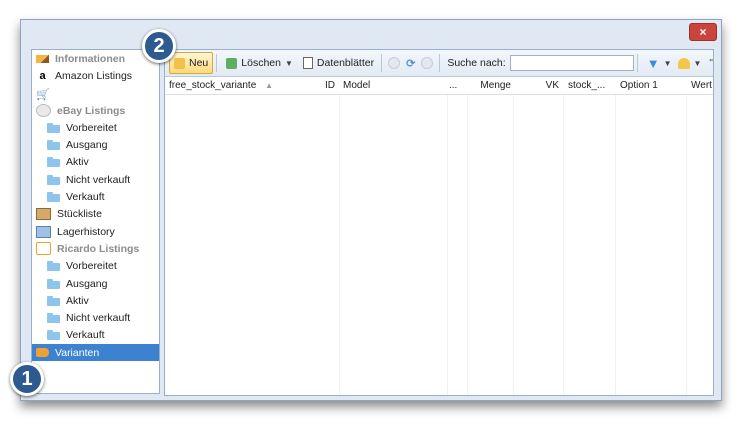 The image size is (748, 433). I want to click on column-header-free-stock-variante: free_stock_variante ▲, so click(221, 85).